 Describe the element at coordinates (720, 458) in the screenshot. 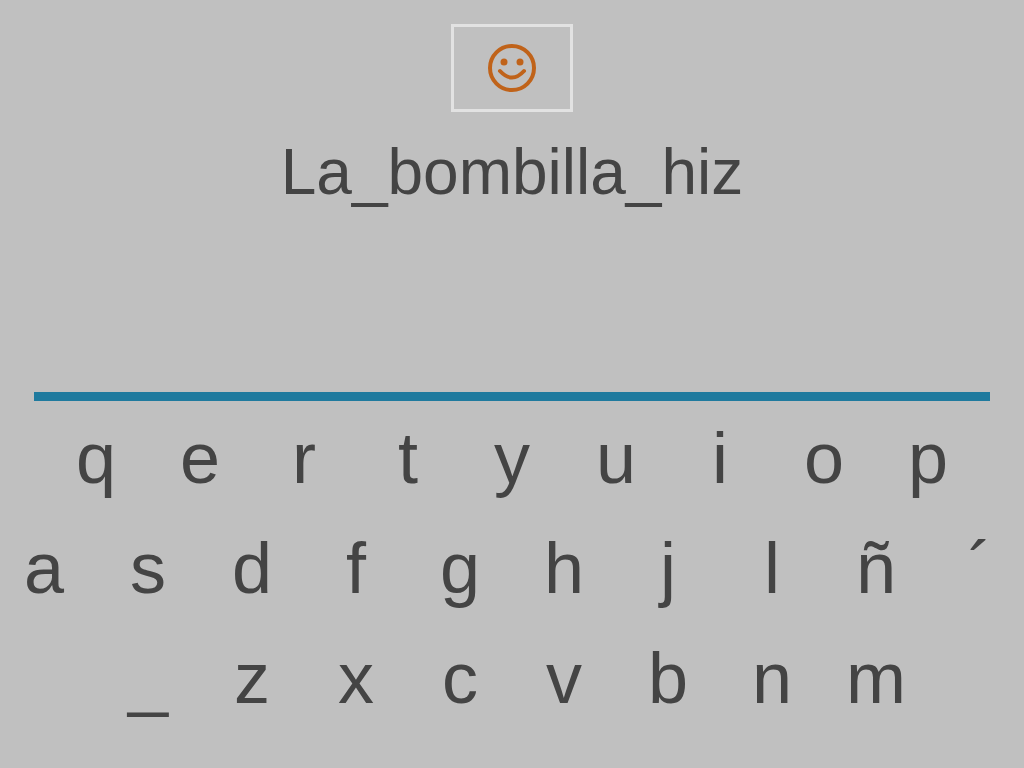

I see `key-button: i` at that location.